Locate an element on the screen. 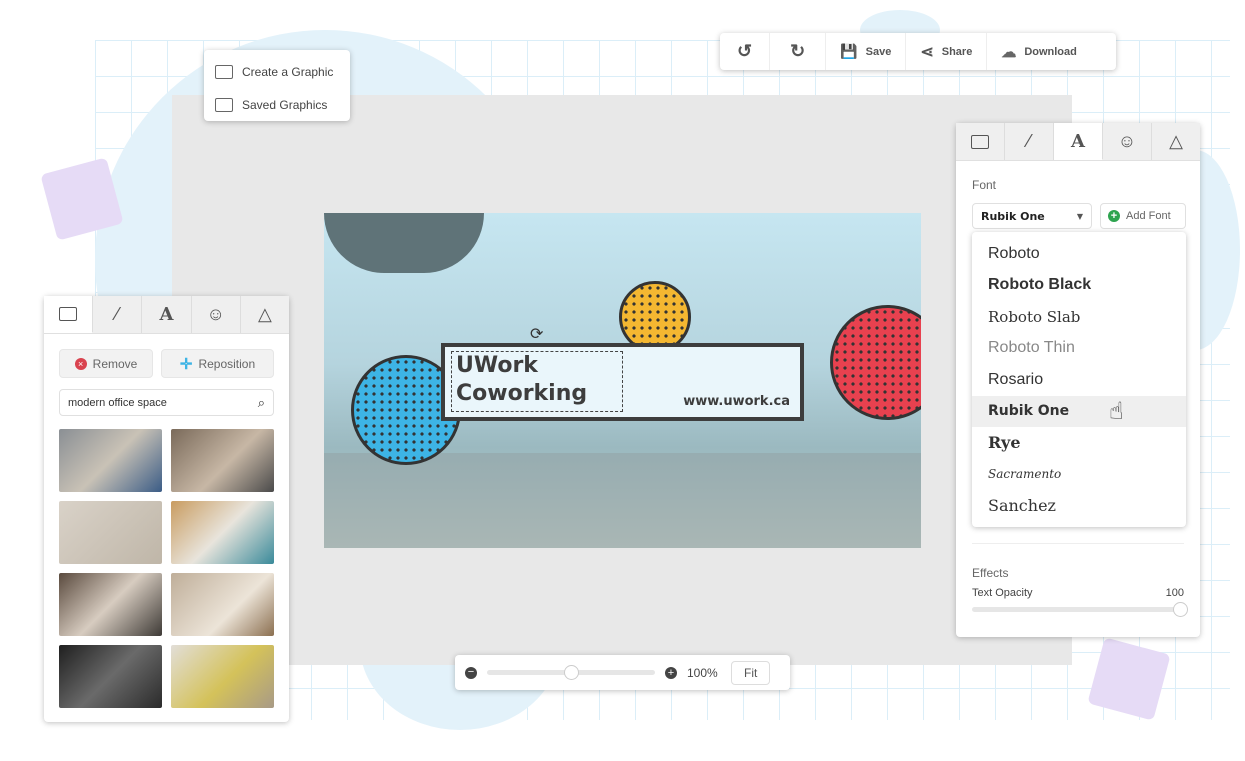 Image resolution: width=1245 pixels, height=761 pixels. share-icon: ⋖ is located at coordinates (927, 52).